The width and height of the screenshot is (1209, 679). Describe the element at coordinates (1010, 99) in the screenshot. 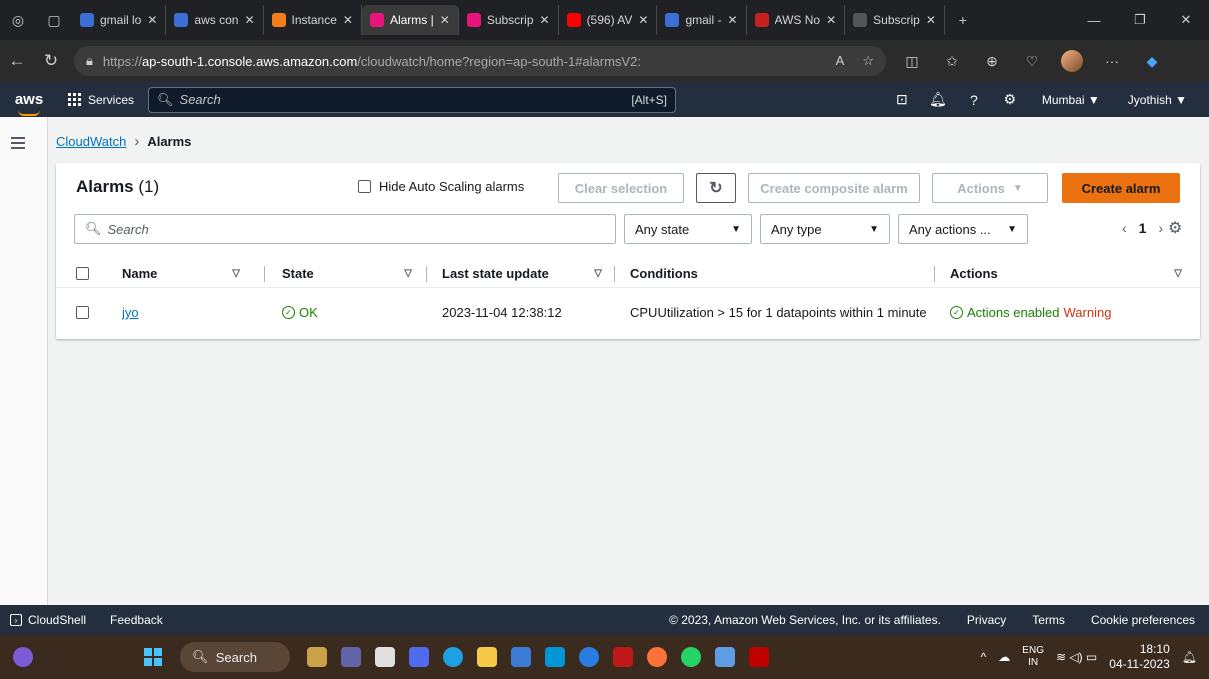

I see `settings-gear-icon: ⚙` at that location.